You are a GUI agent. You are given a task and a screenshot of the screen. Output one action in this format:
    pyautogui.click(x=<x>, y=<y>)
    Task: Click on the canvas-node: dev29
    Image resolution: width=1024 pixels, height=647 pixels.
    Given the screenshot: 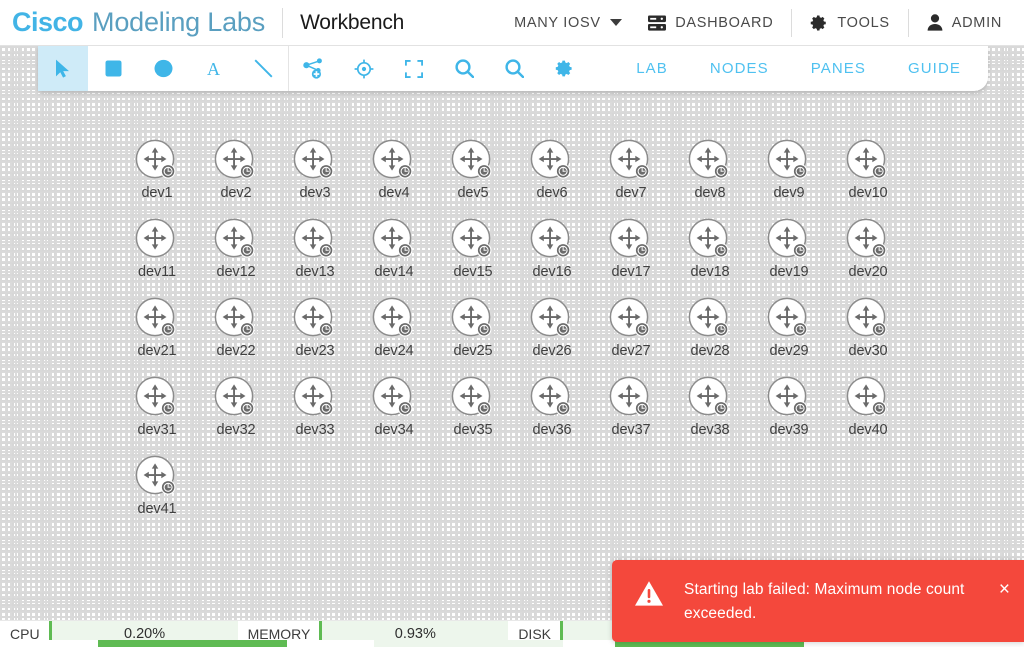 What is the action you would take?
    pyautogui.click(x=789, y=327)
    